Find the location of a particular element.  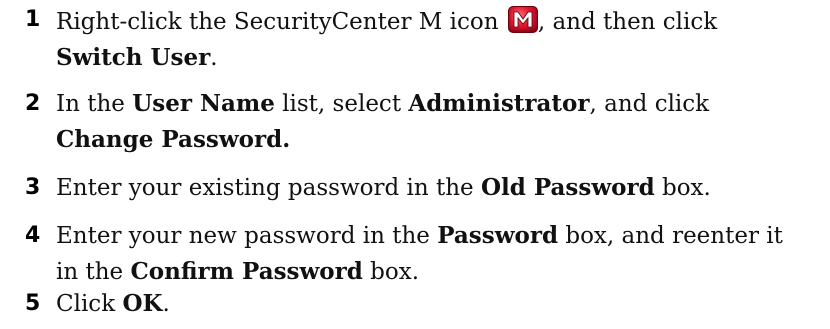

step-text-part: Enter your existing password in the is located at coordinates (268, 188).